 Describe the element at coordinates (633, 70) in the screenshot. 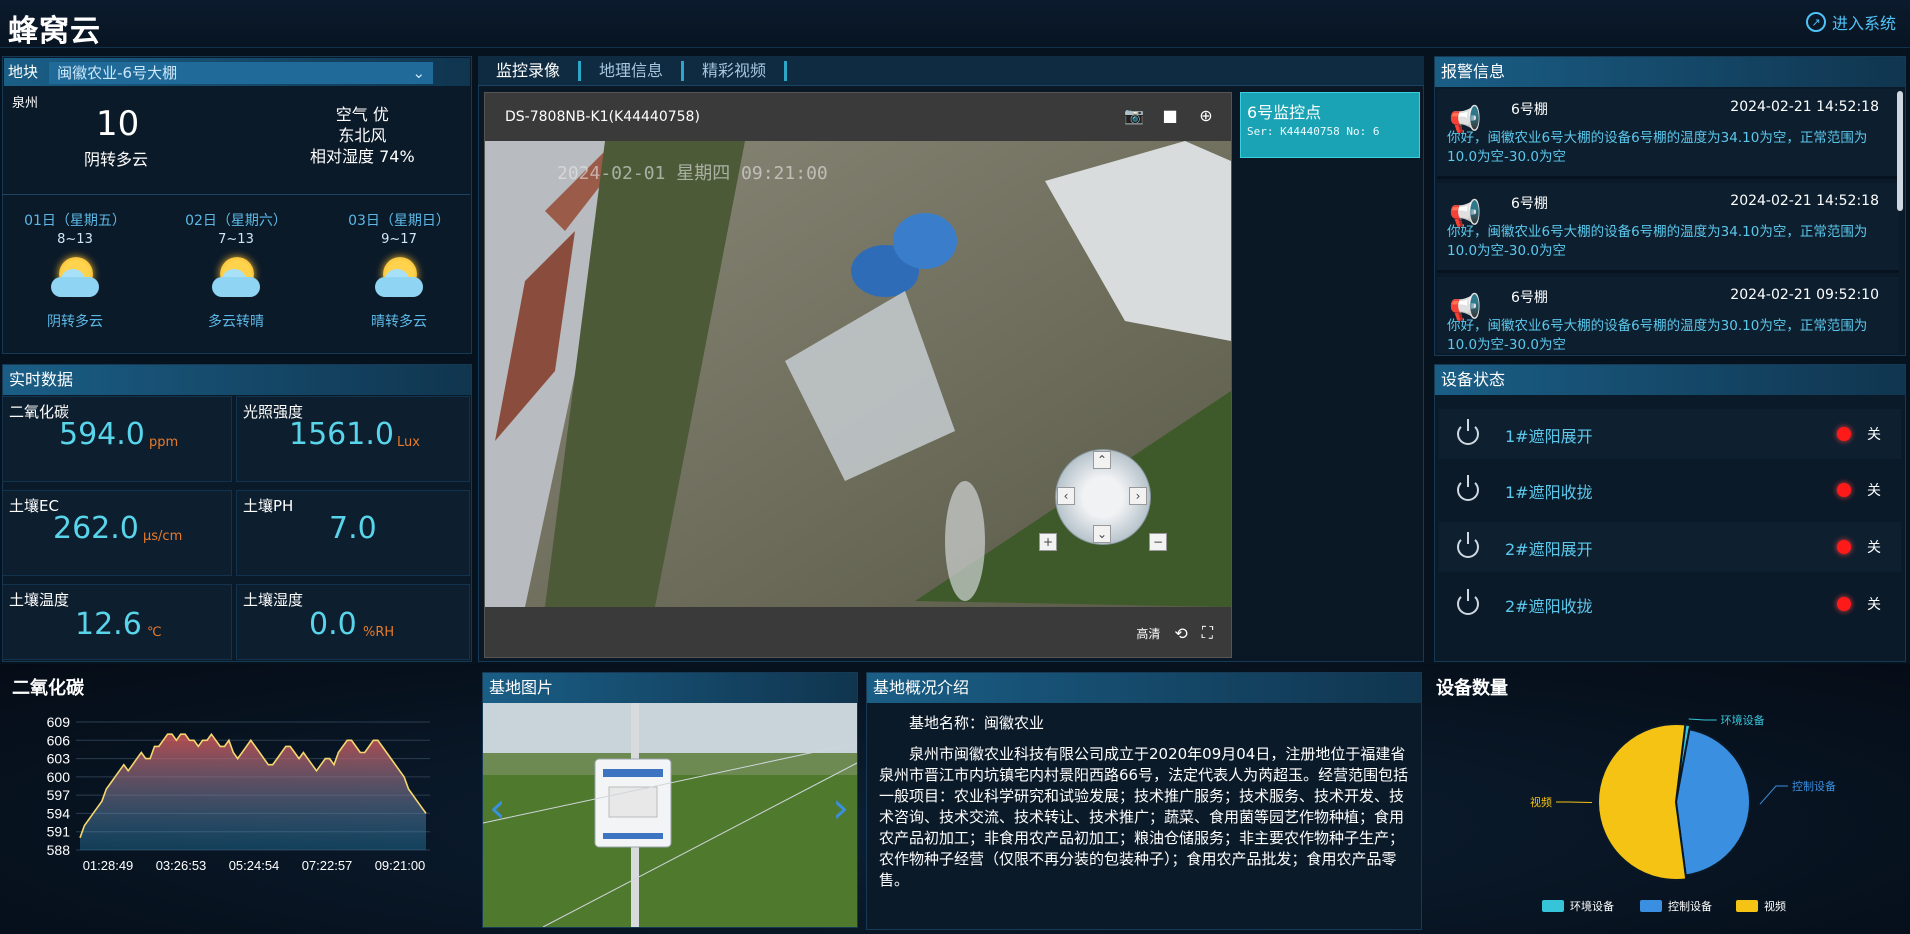

I see `tab-geo-info: 地理信息` at that location.